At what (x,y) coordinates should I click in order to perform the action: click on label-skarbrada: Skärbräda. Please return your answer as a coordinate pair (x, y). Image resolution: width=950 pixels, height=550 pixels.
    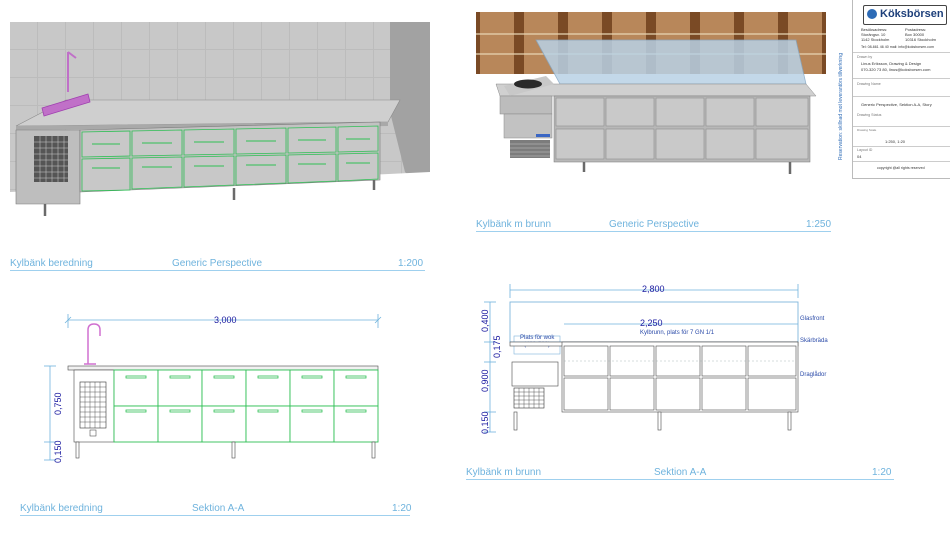
    Looking at the image, I should click on (814, 341).